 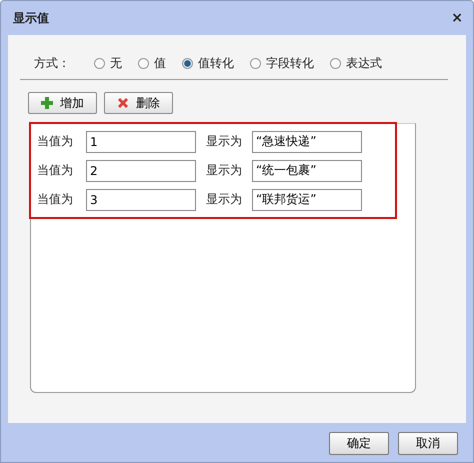 I want to click on radio-label: 值转化, so click(x=216, y=63).